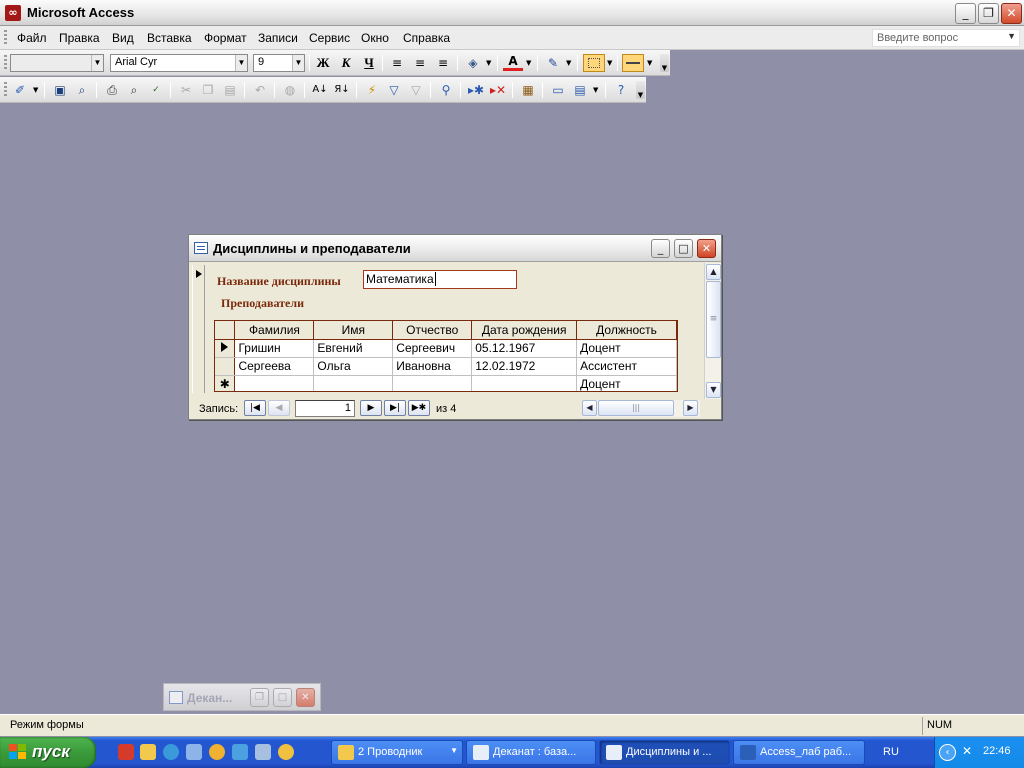  What do you see at coordinates (194, 752) in the screenshot?
I see `quick-launch-outlook-icon` at bounding box center [194, 752].